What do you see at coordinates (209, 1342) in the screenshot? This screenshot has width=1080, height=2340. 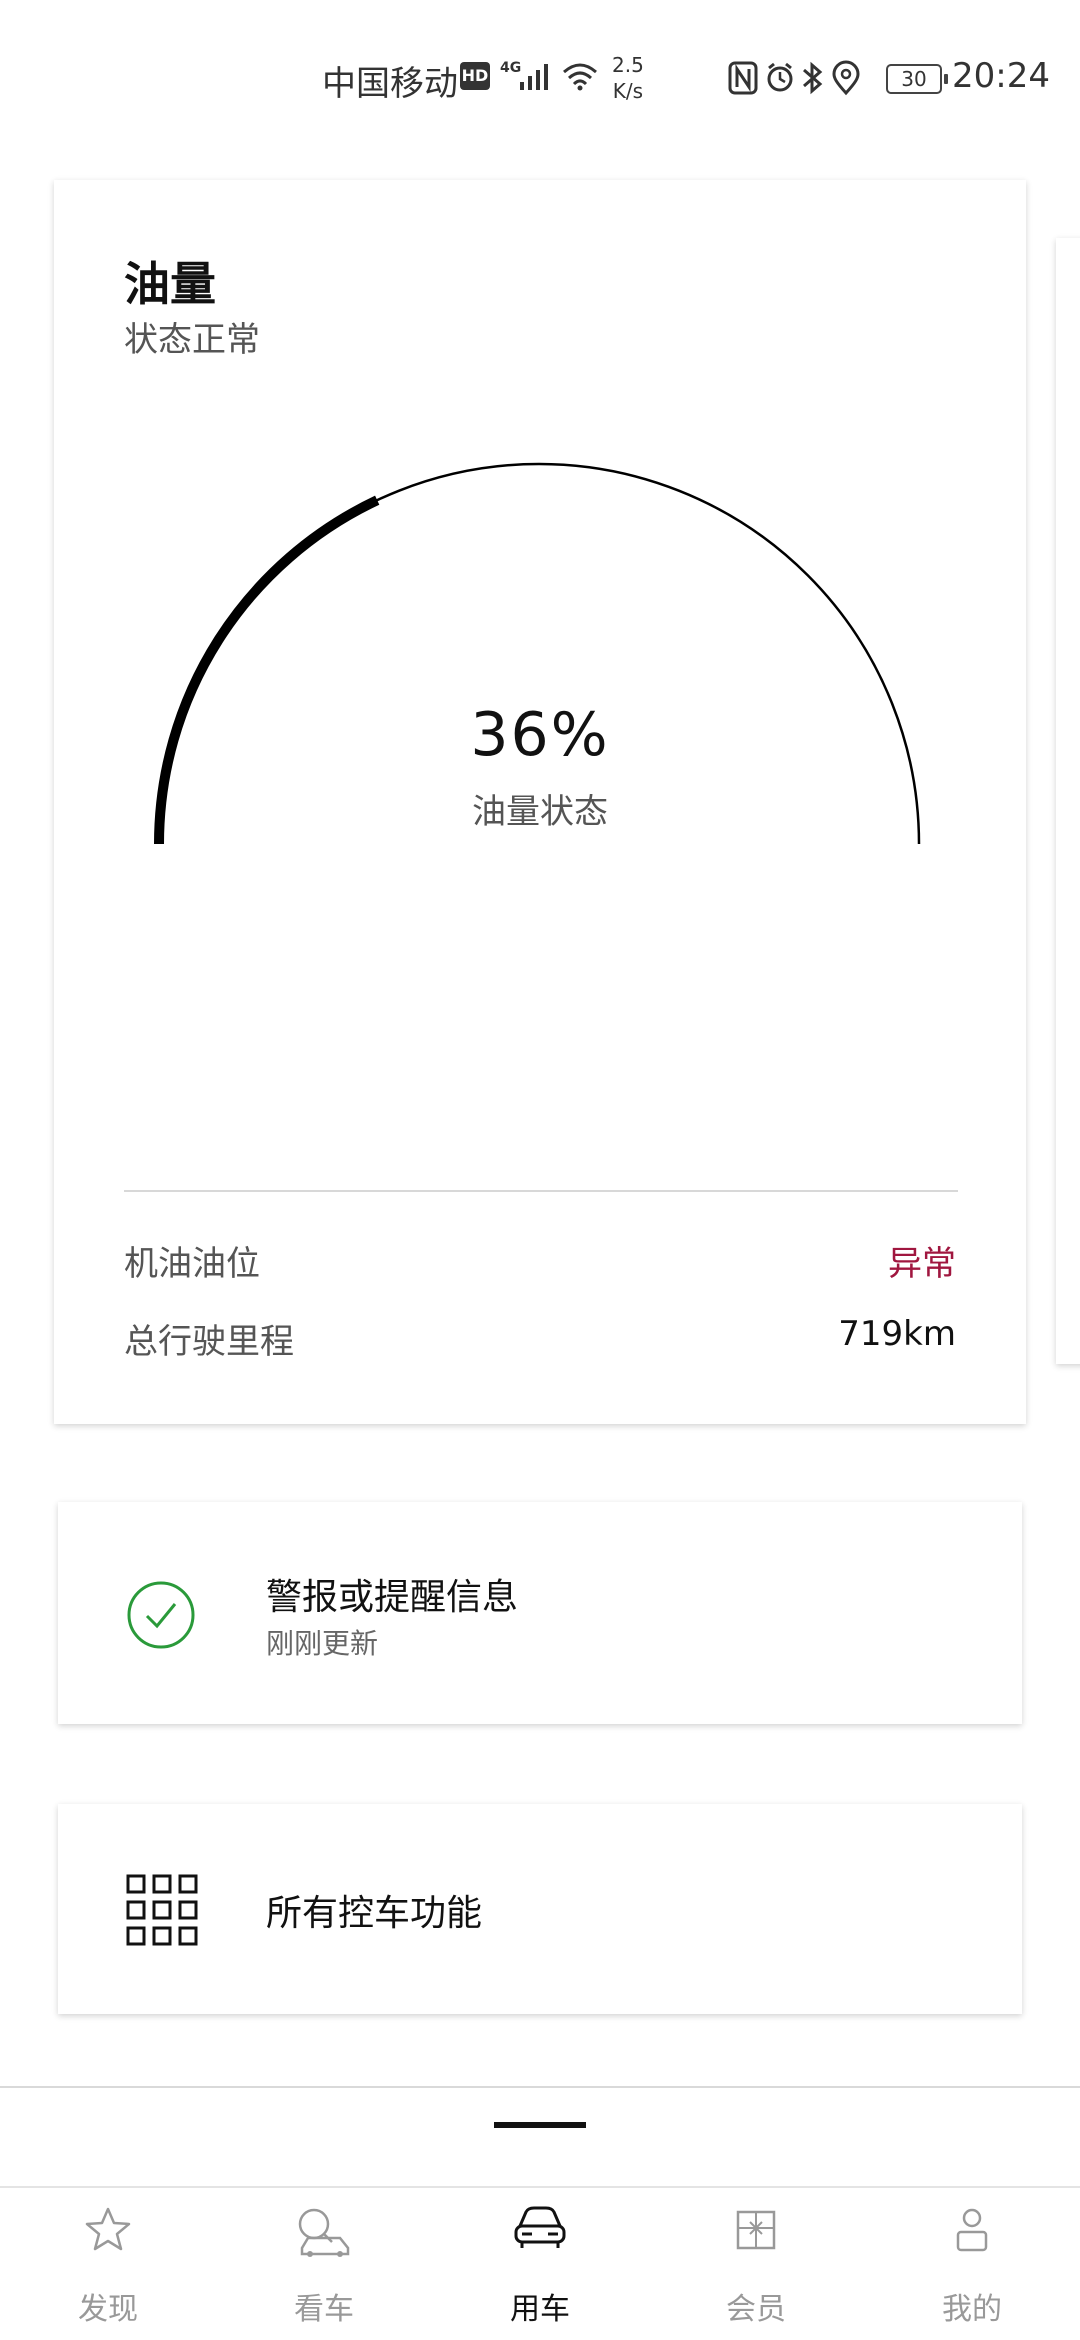 I see `mileage-label: 总行驶里程` at bounding box center [209, 1342].